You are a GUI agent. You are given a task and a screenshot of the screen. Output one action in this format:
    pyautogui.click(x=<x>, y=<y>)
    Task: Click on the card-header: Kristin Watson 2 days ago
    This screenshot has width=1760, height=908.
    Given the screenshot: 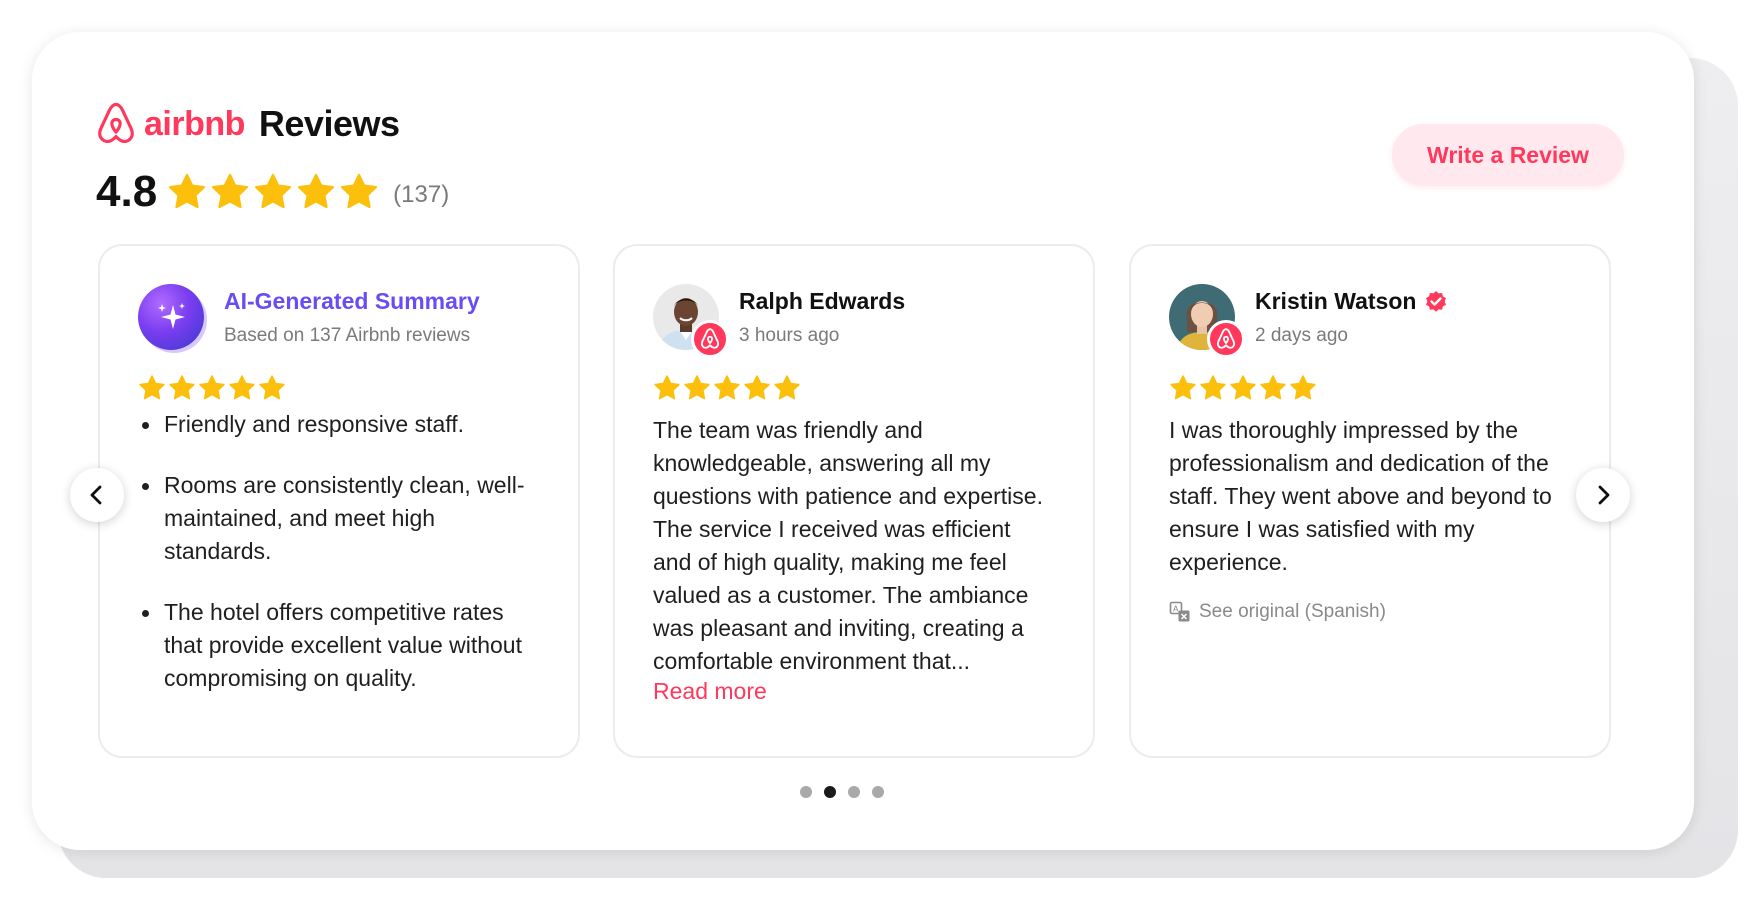 What is the action you would take?
    pyautogui.click(x=1370, y=321)
    